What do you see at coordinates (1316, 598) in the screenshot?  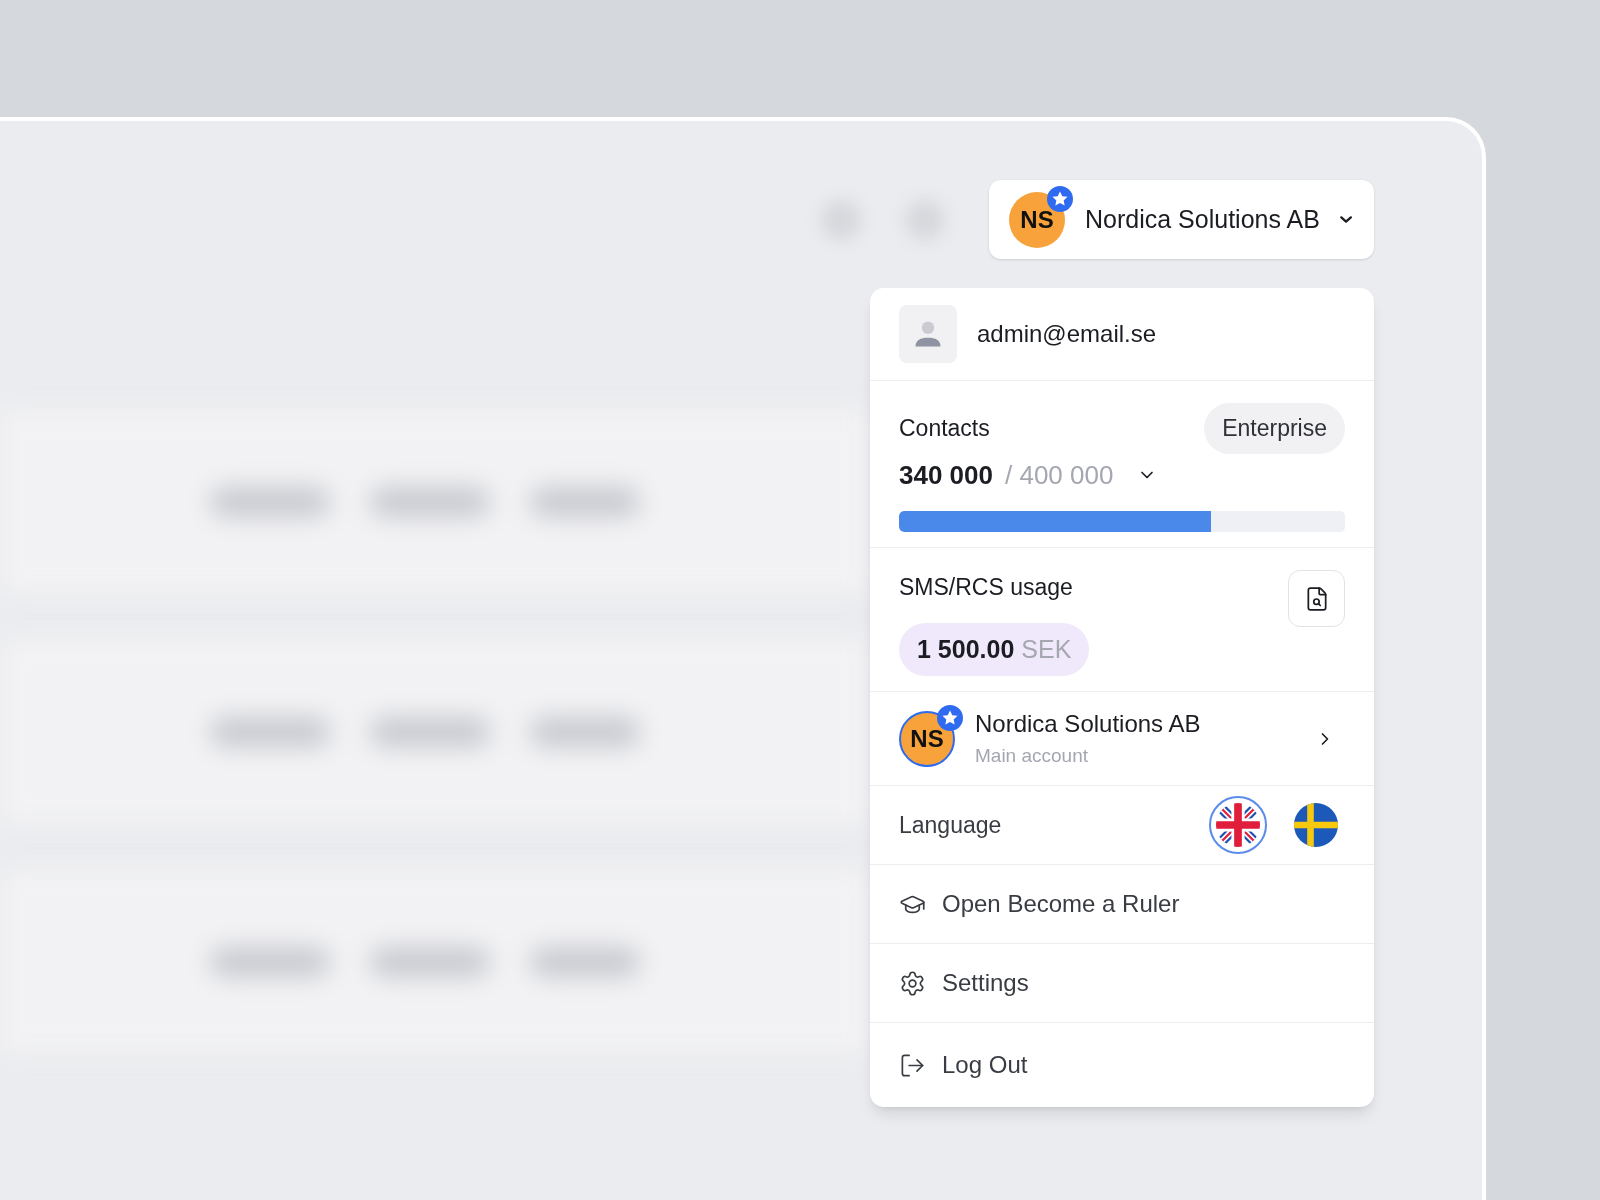 I see `usage-report-button` at bounding box center [1316, 598].